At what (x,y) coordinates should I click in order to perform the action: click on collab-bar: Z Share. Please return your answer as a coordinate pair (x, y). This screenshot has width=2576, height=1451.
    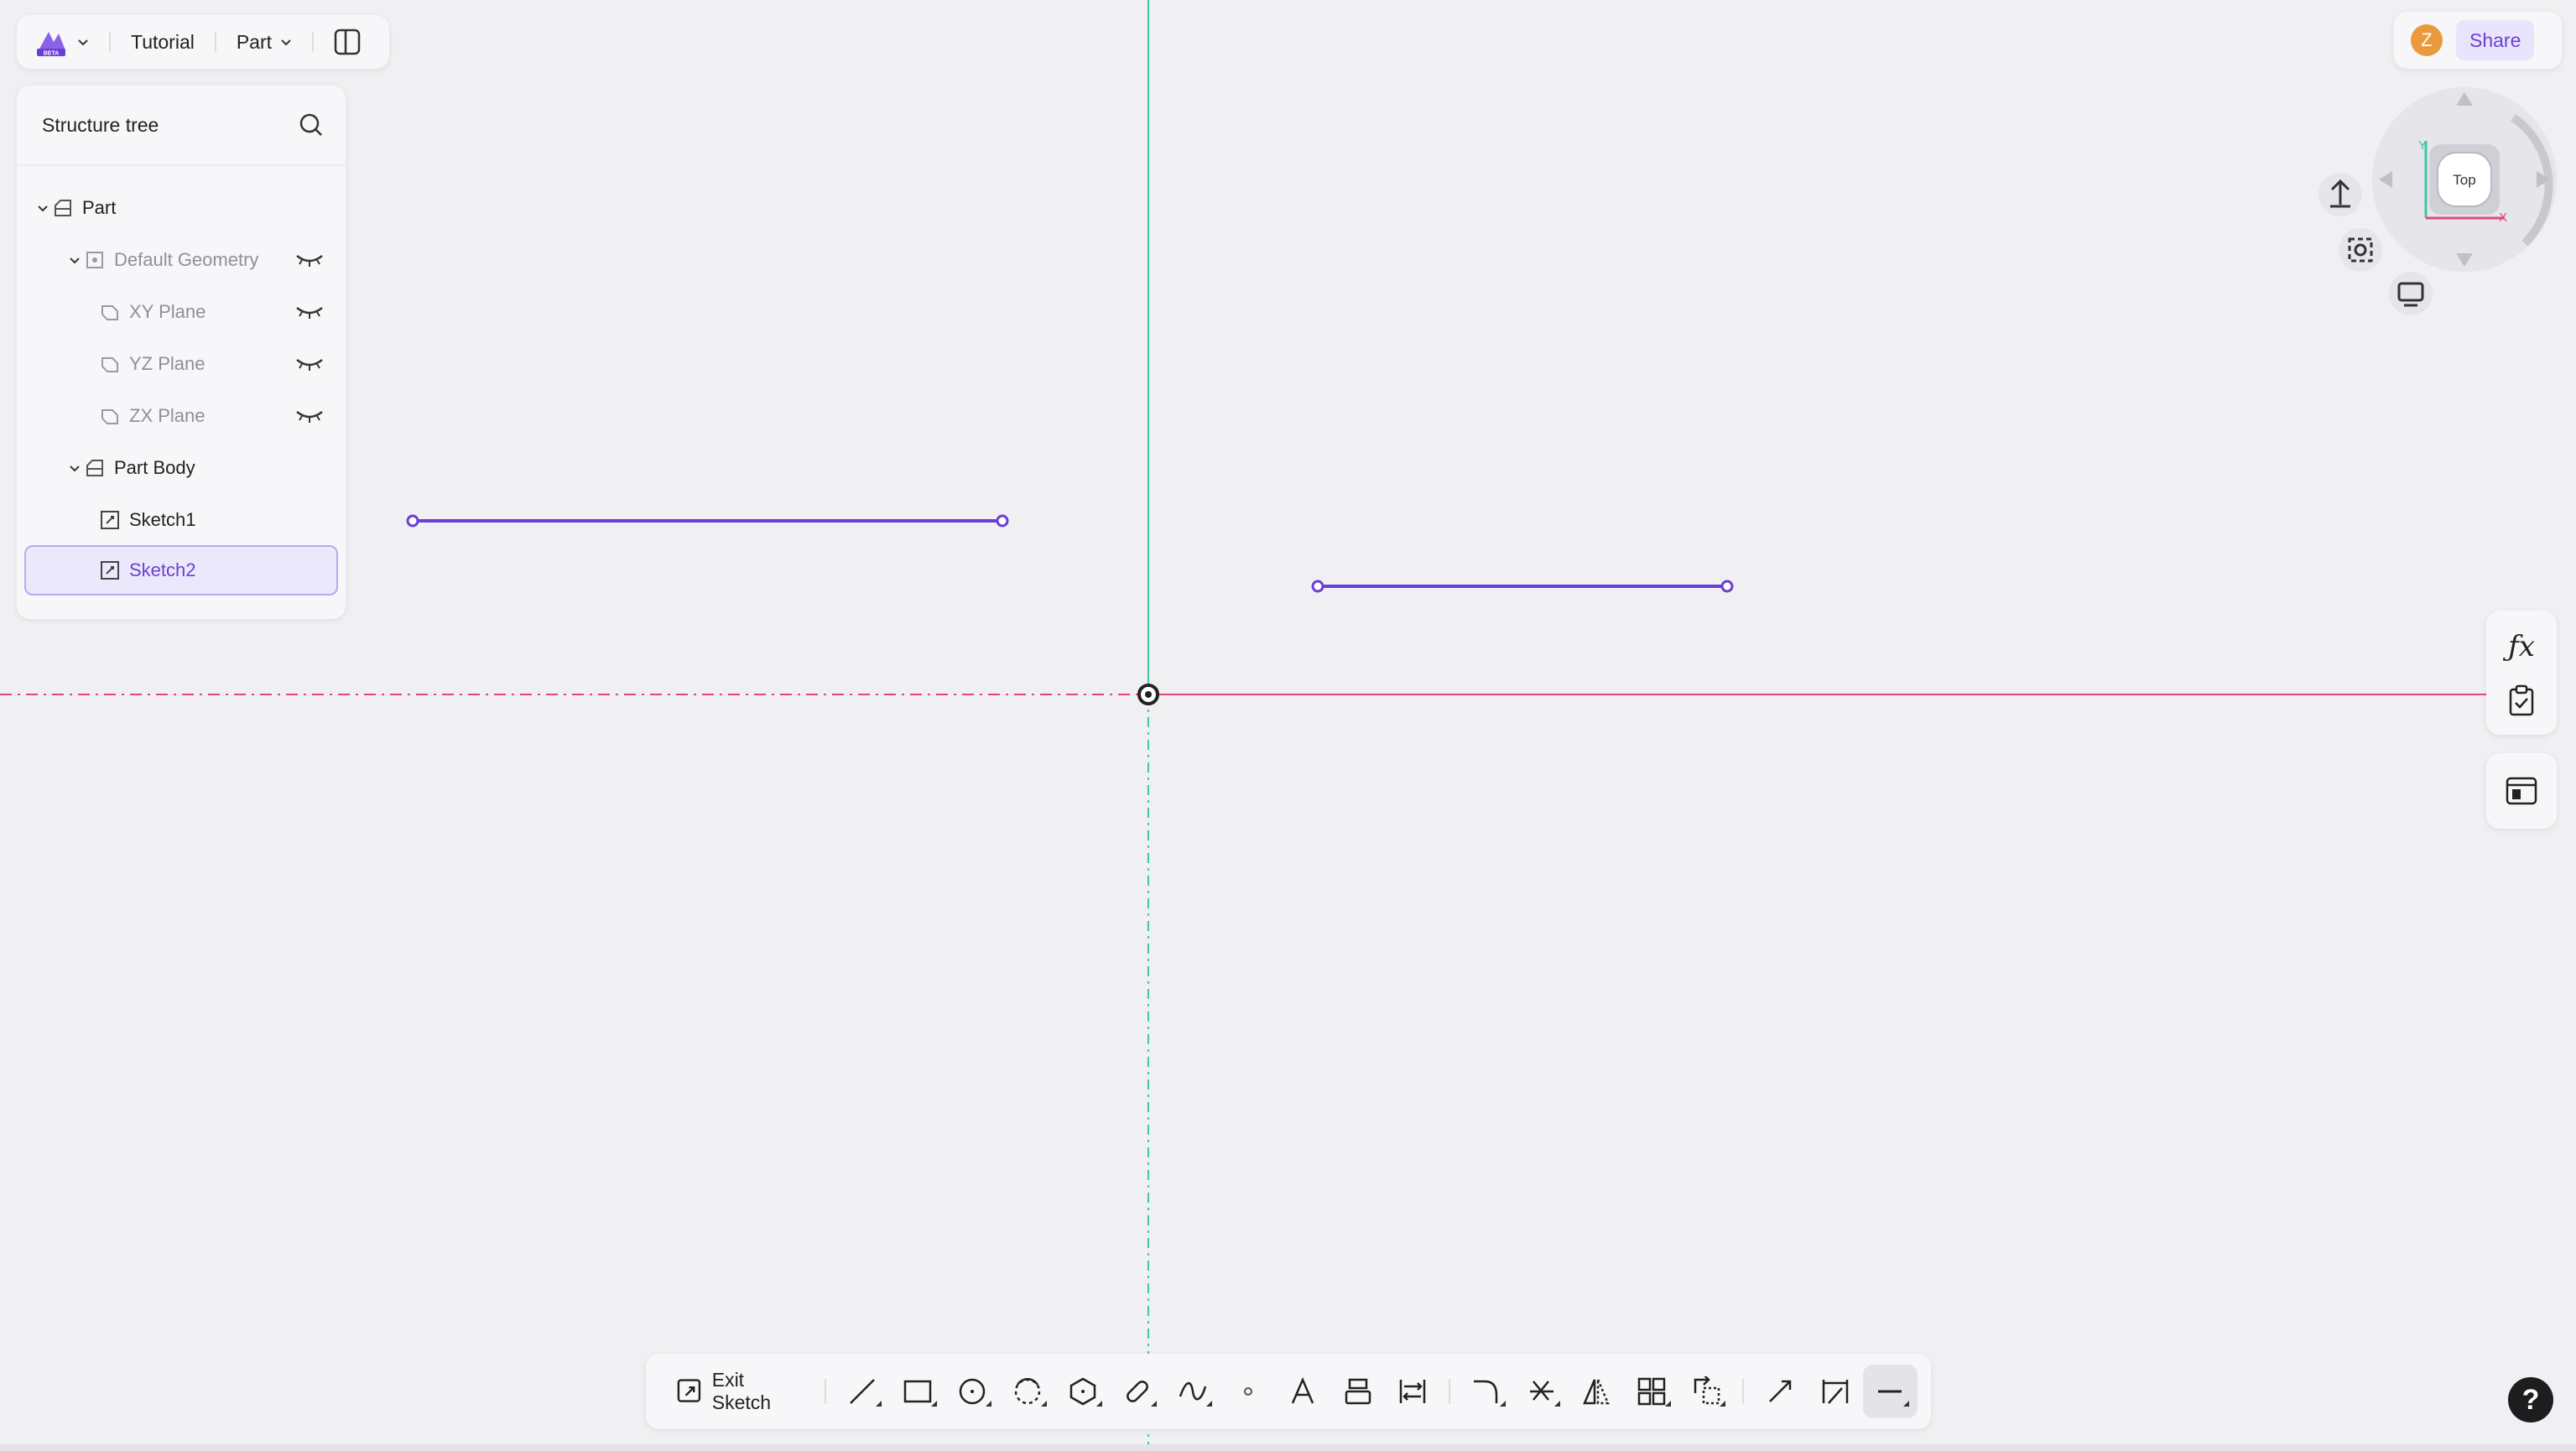
    Looking at the image, I should click on (2478, 40).